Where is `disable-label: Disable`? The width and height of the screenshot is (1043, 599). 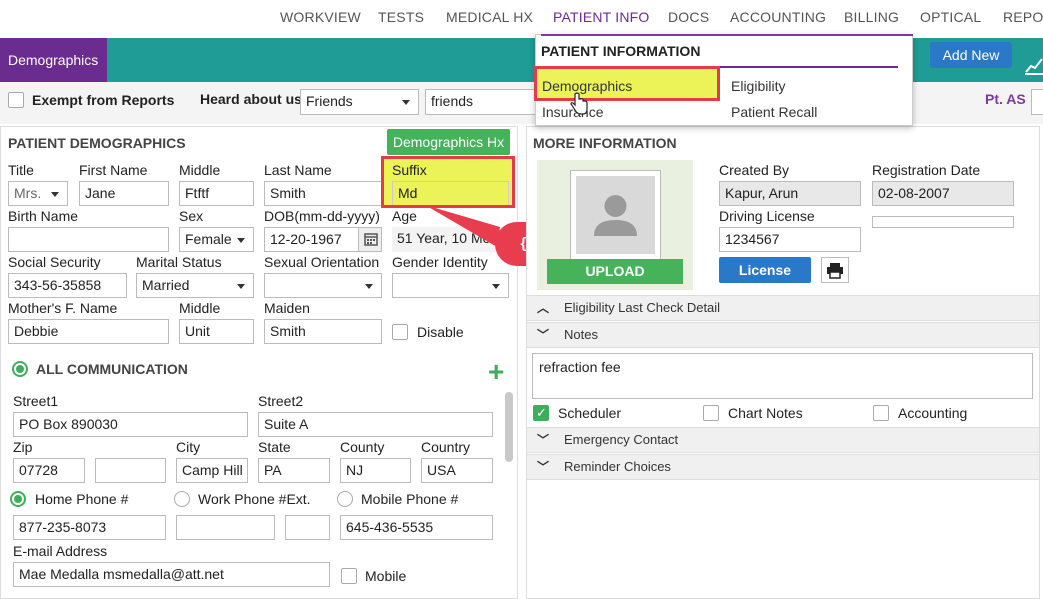
disable-label: Disable is located at coordinates (440, 332).